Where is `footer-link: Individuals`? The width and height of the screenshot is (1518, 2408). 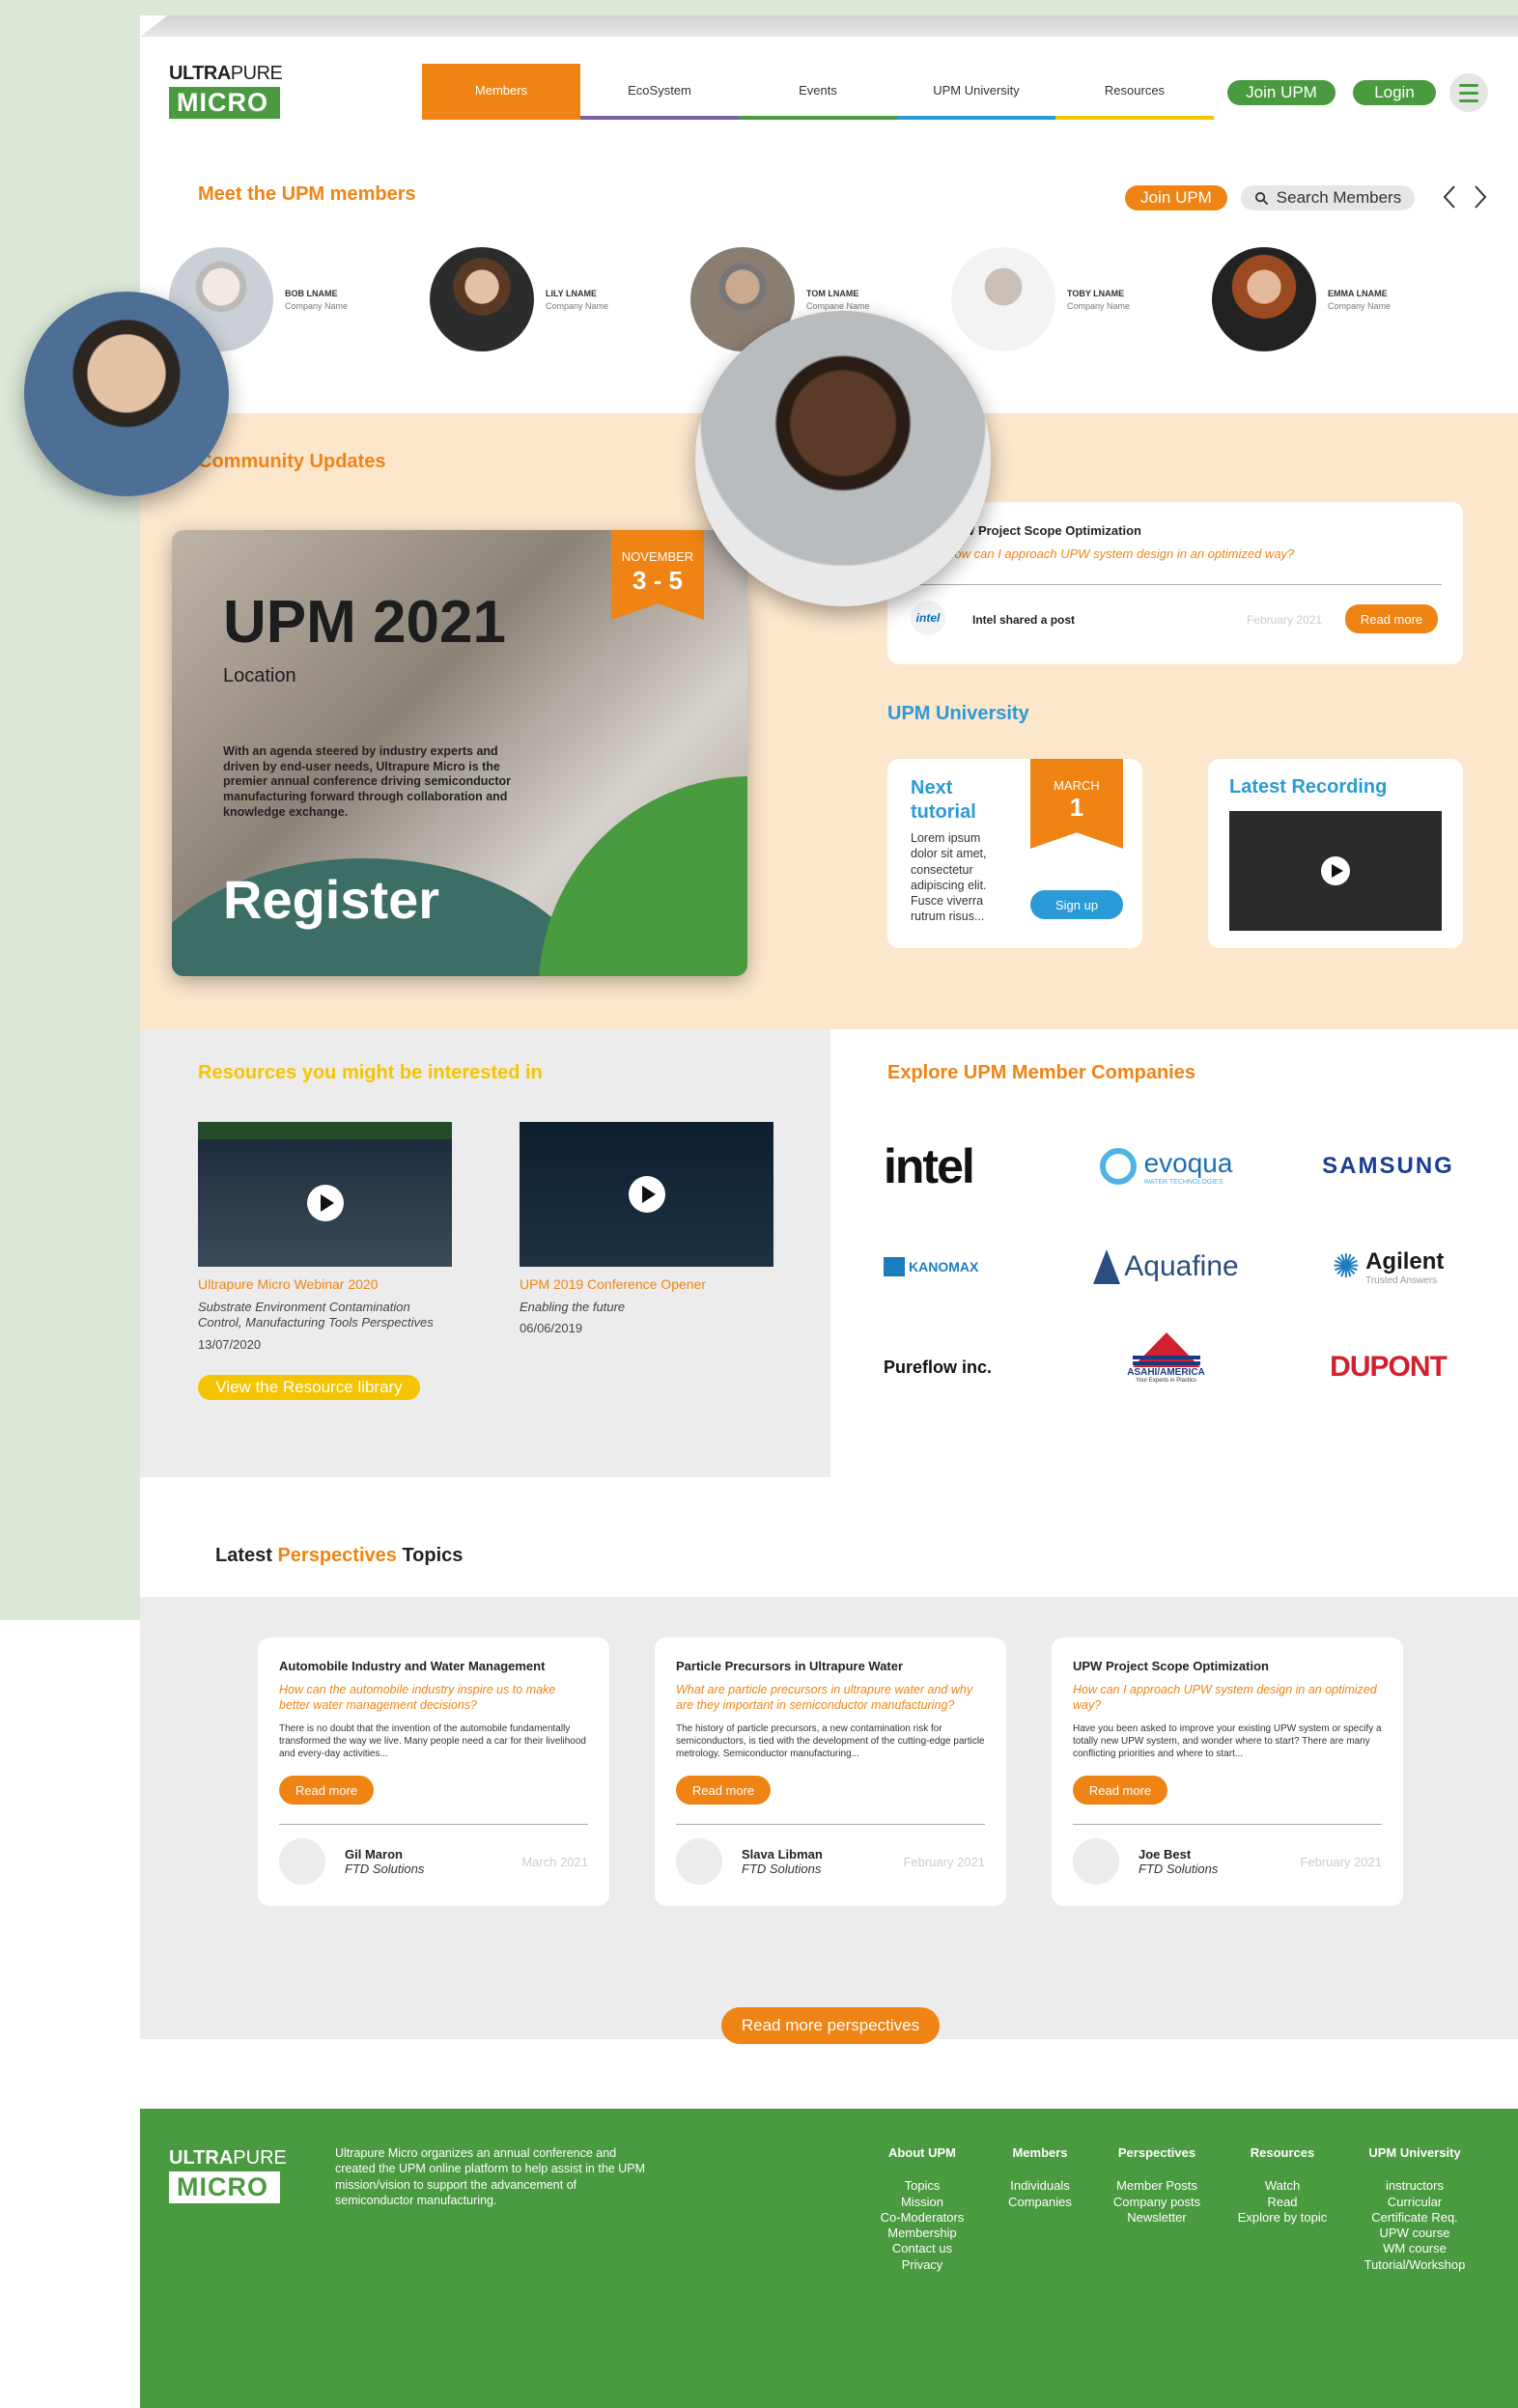
footer-link: Individuals is located at coordinates (1040, 2186).